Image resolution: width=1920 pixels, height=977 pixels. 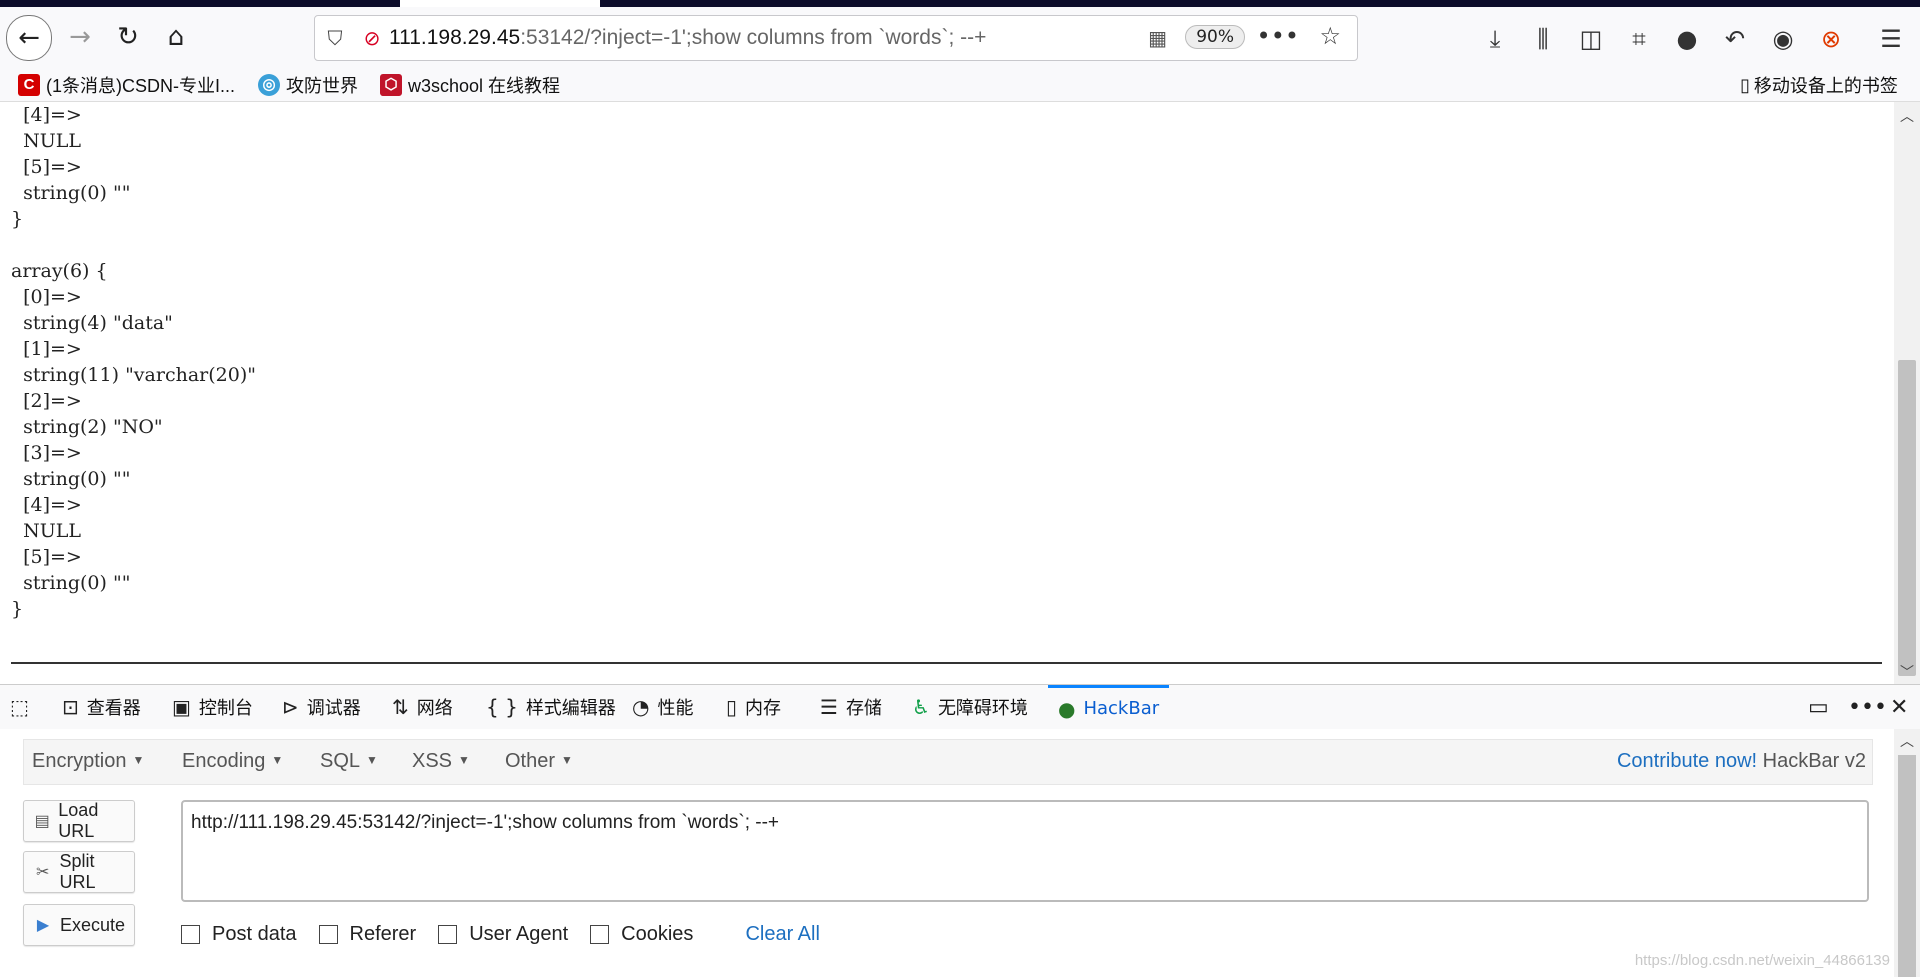 I want to click on menu-encoding: Encoding ▼, so click(x=232, y=761).